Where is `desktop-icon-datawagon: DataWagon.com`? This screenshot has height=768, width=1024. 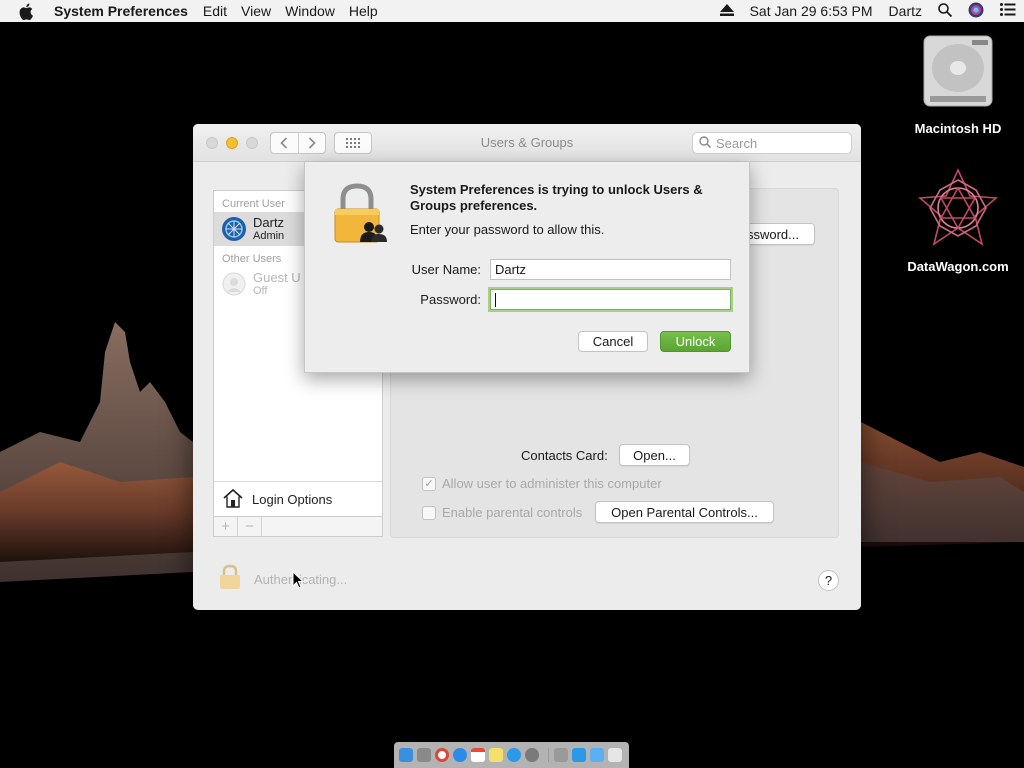
desktop-icon-datawagon: DataWagon.com is located at coordinates (958, 221).